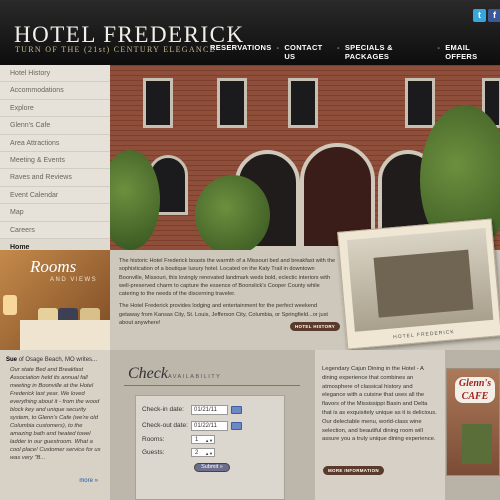 This screenshot has width=500, height=500. Describe the element at coordinates (10, 305) in the screenshot. I see `lamp` at that location.